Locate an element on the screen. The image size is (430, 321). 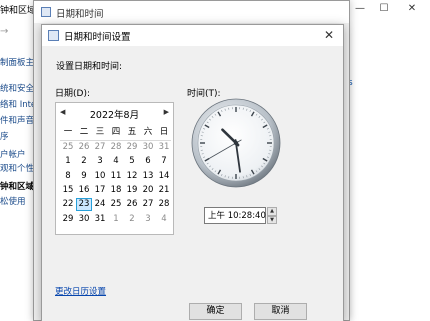
calendar-day: 18 is located at coordinates (116, 190).